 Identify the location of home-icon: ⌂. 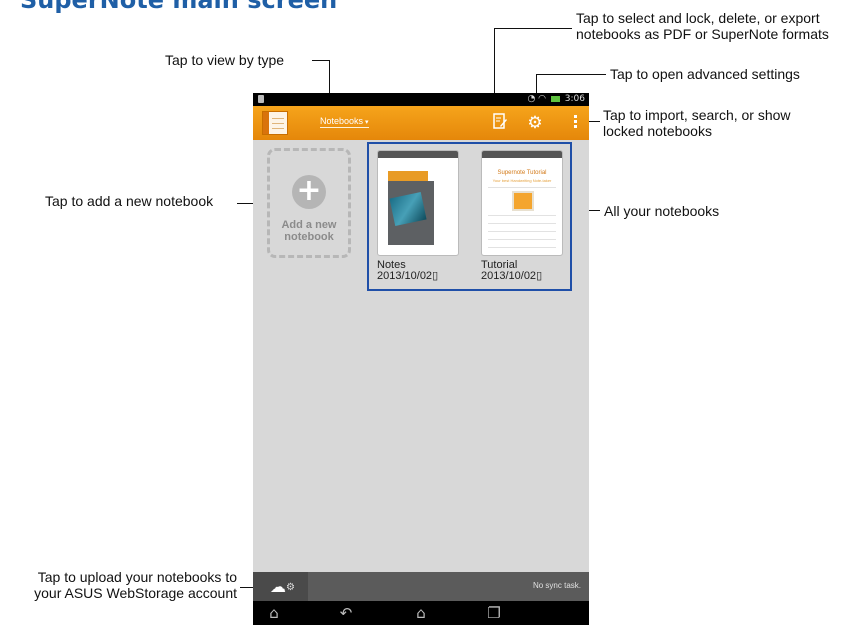
(421, 613).